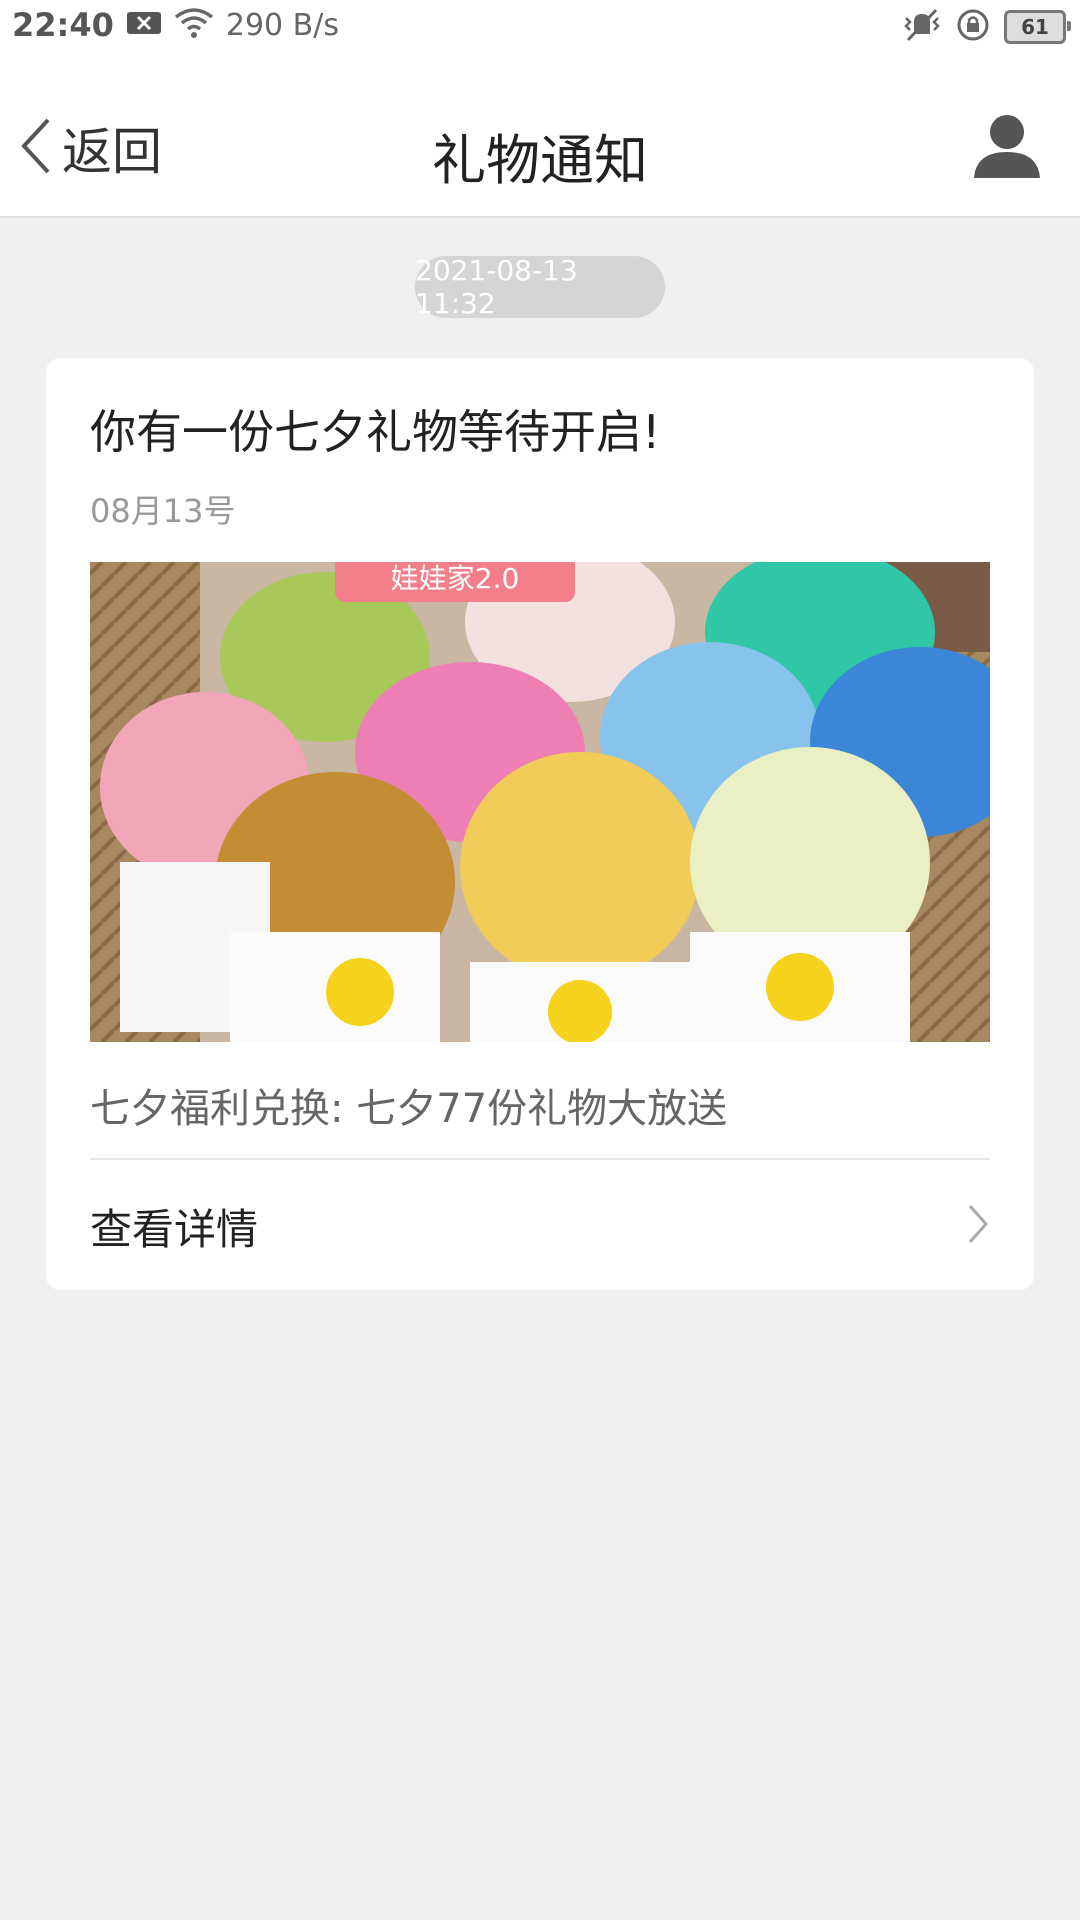 This screenshot has width=1080, height=1920. What do you see at coordinates (922, 27) in the screenshot?
I see `vibrate-icon` at bounding box center [922, 27].